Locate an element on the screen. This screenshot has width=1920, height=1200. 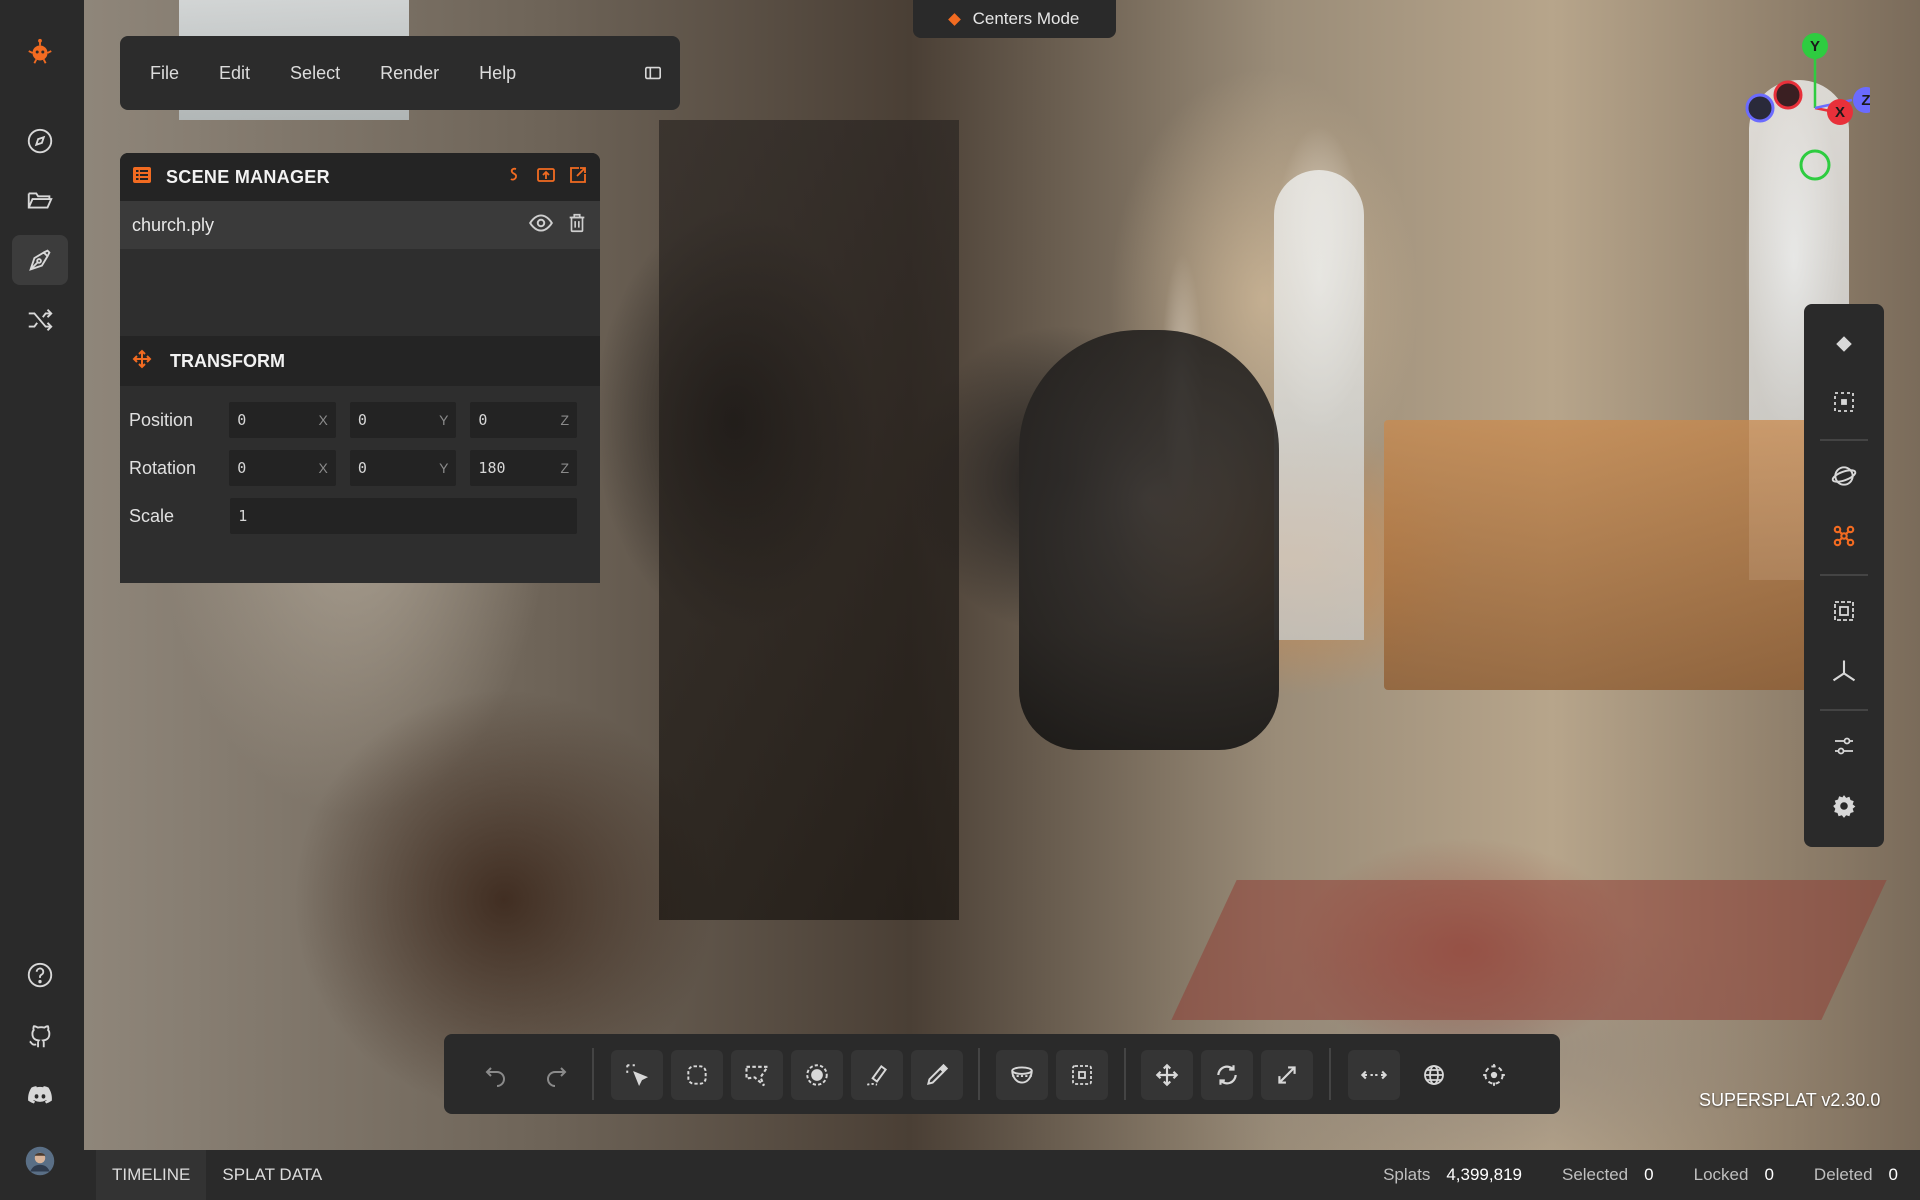
scale-icon is located at coordinates (1287, 1075).